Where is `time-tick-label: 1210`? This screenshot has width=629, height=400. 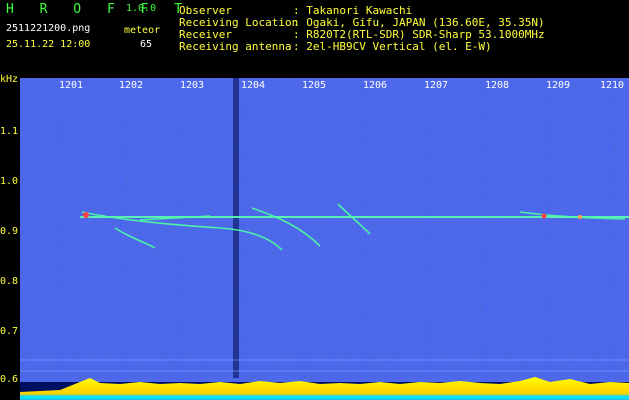 time-tick-label: 1210 is located at coordinates (612, 85).